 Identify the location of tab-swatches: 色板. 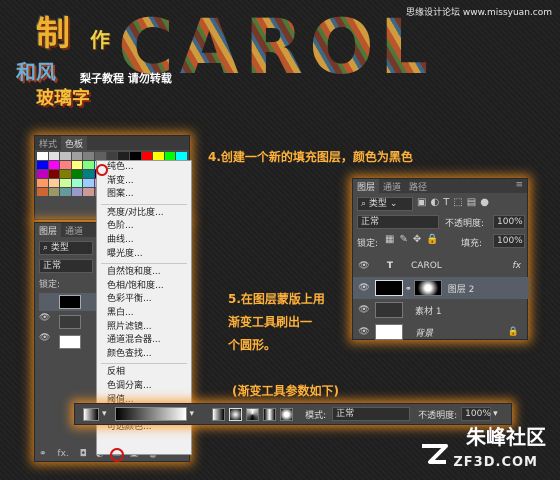
(74, 143).